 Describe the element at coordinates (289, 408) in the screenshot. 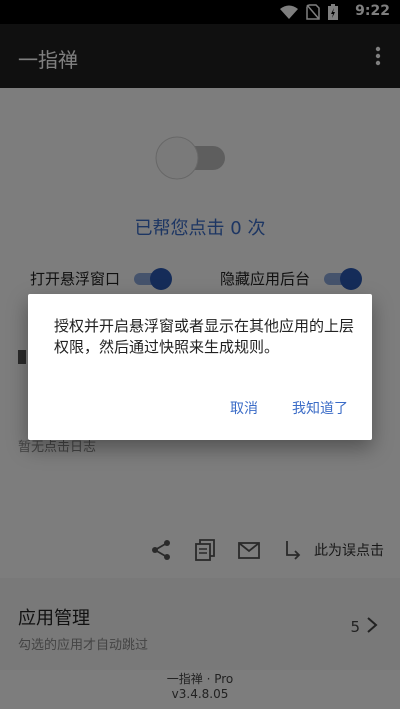

I see `dialog-actions: 取消 我知道了` at that location.